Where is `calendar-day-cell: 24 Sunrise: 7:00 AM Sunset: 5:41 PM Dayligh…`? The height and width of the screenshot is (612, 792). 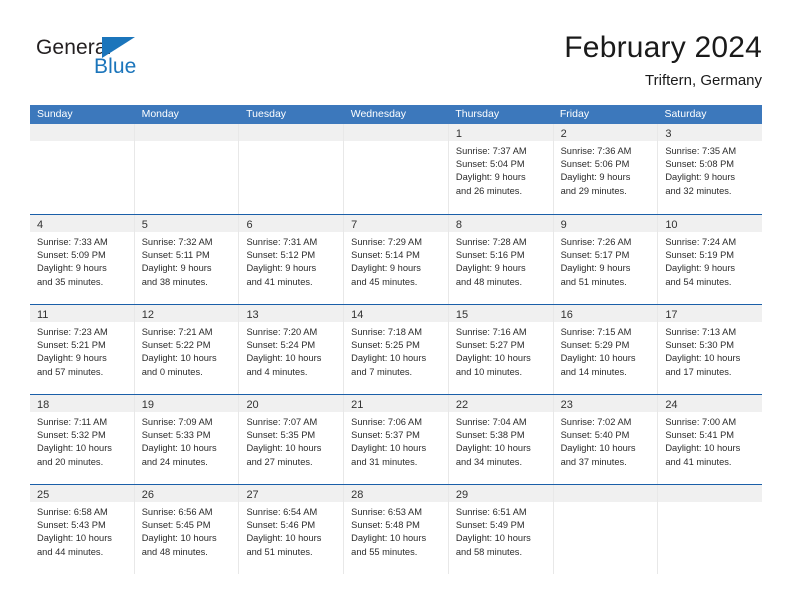
calendar-day-cell: 24 Sunrise: 7:00 AM Sunset: 5:41 PM Dayligh… is located at coordinates (710, 439).